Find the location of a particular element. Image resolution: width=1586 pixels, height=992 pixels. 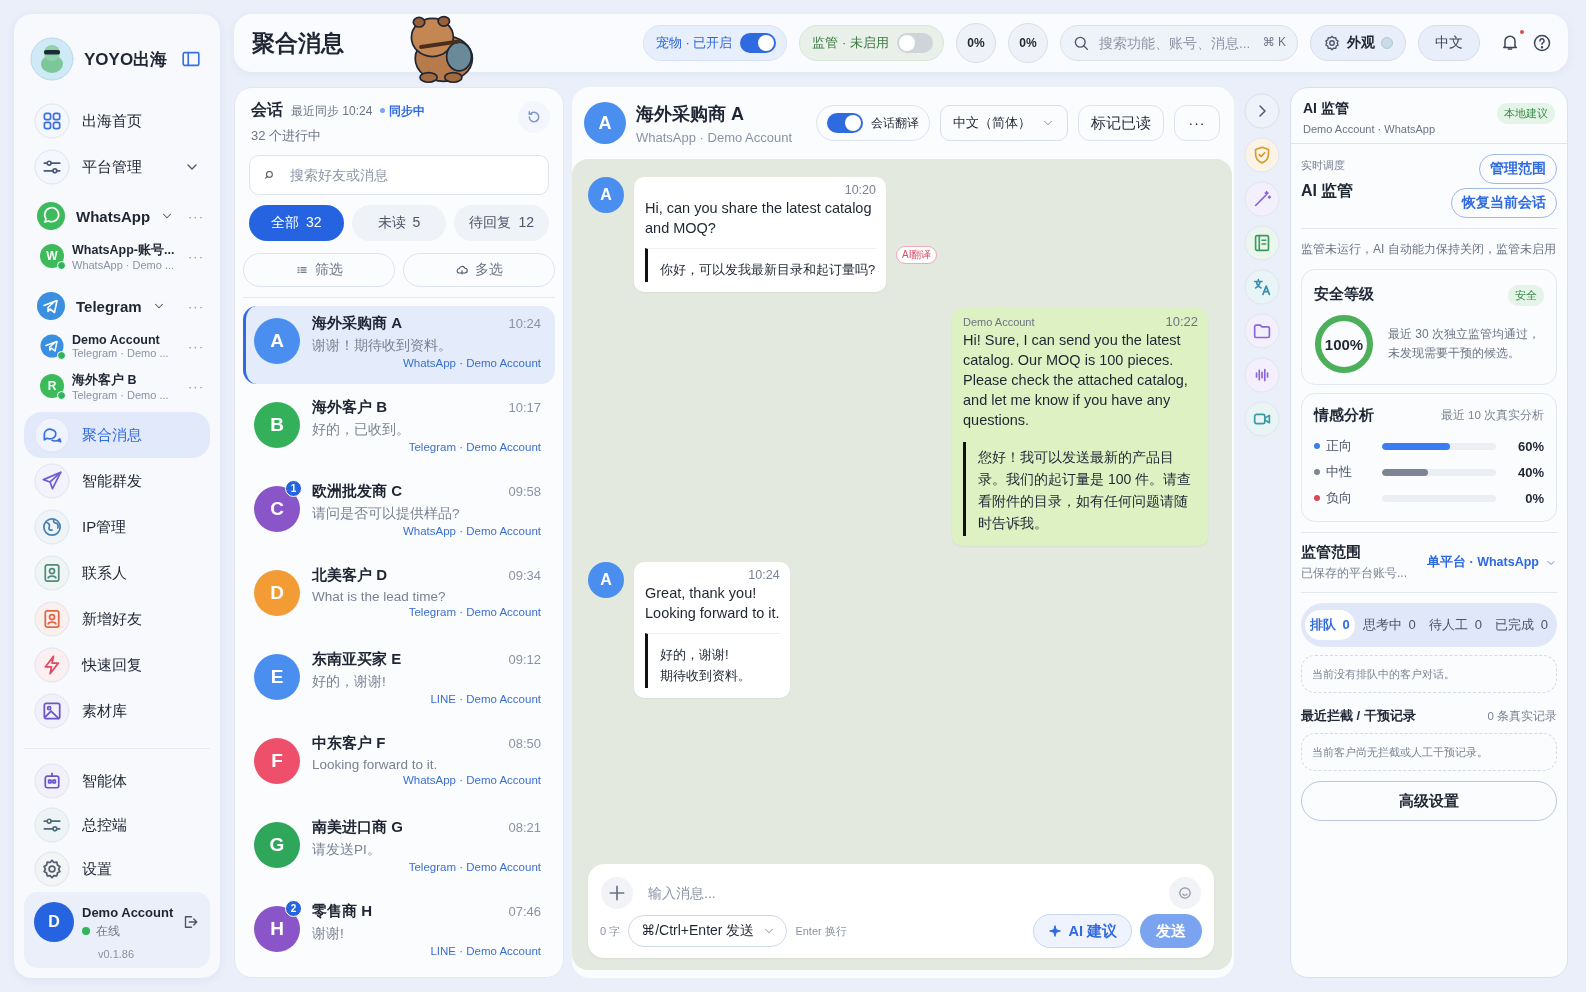

more-button: ··· is located at coordinates (1197, 123).